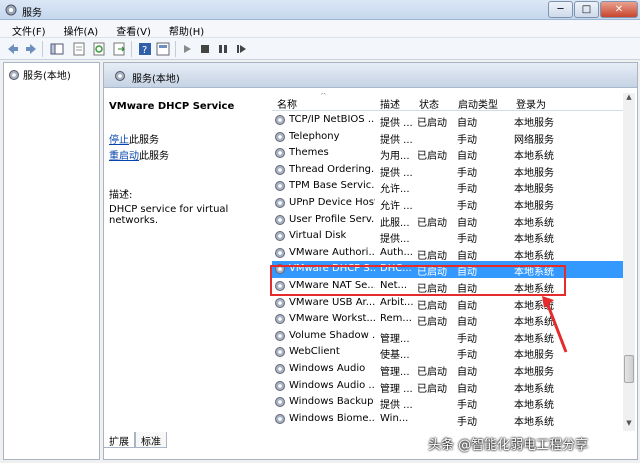  Describe the element at coordinates (449, 186) in the screenshot. I see `table-row: TPM Base Servic... 允许... 手动 本地服务` at that location.